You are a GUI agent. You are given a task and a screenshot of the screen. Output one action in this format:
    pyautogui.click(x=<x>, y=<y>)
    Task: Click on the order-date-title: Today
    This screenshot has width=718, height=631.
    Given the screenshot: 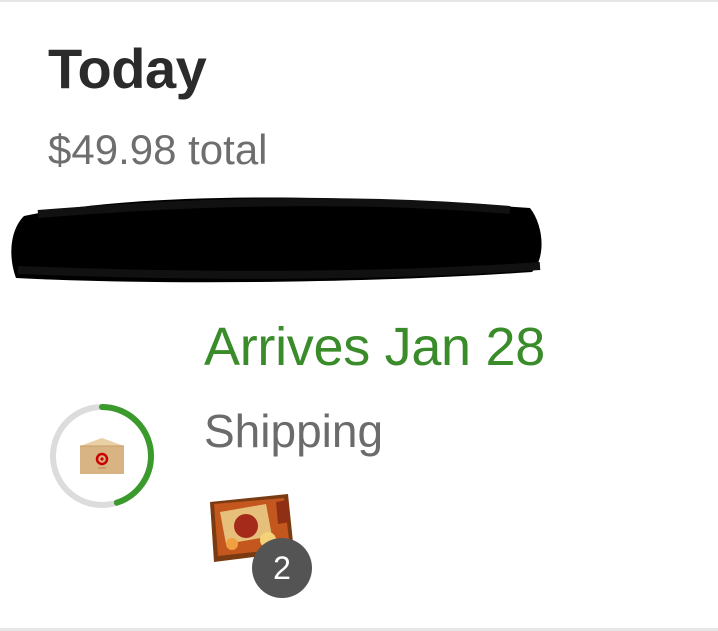 What is the action you would take?
    pyautogui.click(x=127, y=68)
    